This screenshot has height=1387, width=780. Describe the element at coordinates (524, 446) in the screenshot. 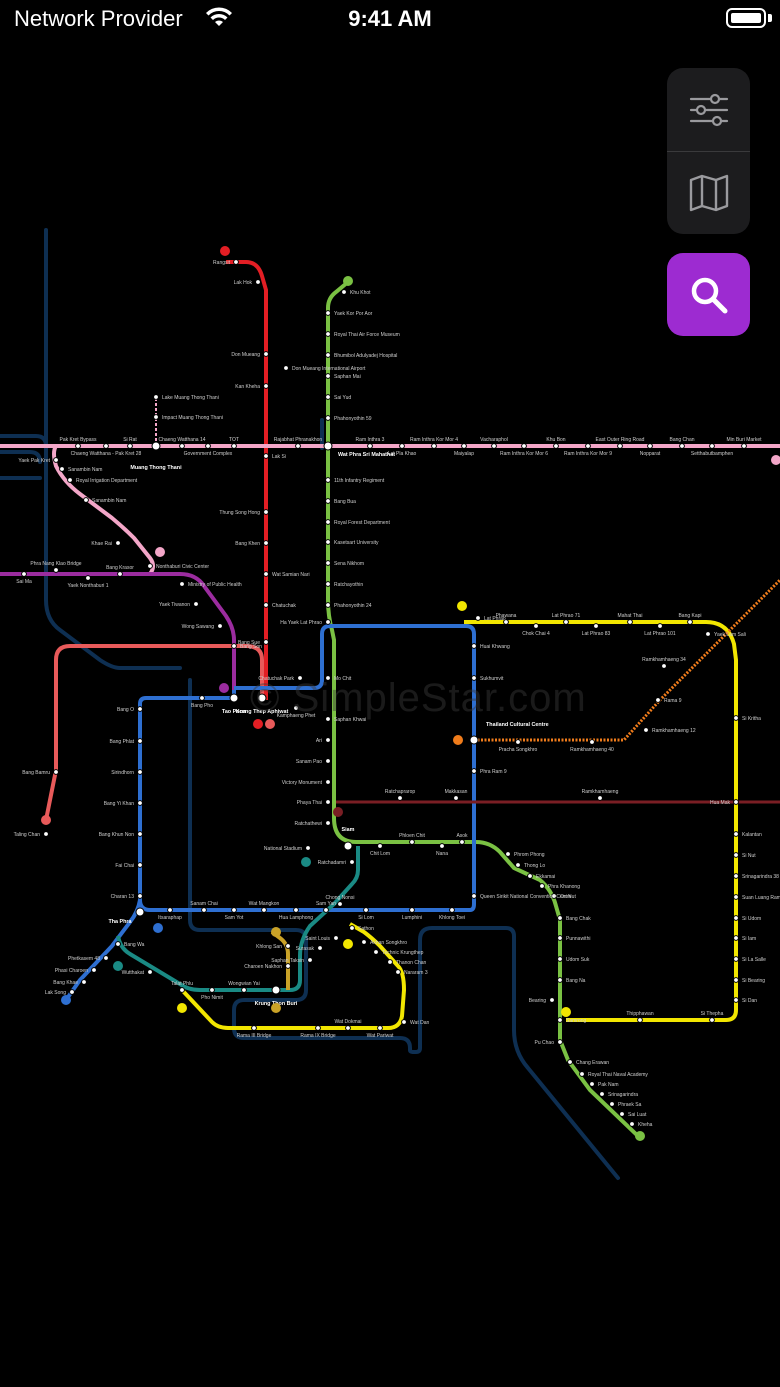

I see `station-ram-inthra-km6` at that location.